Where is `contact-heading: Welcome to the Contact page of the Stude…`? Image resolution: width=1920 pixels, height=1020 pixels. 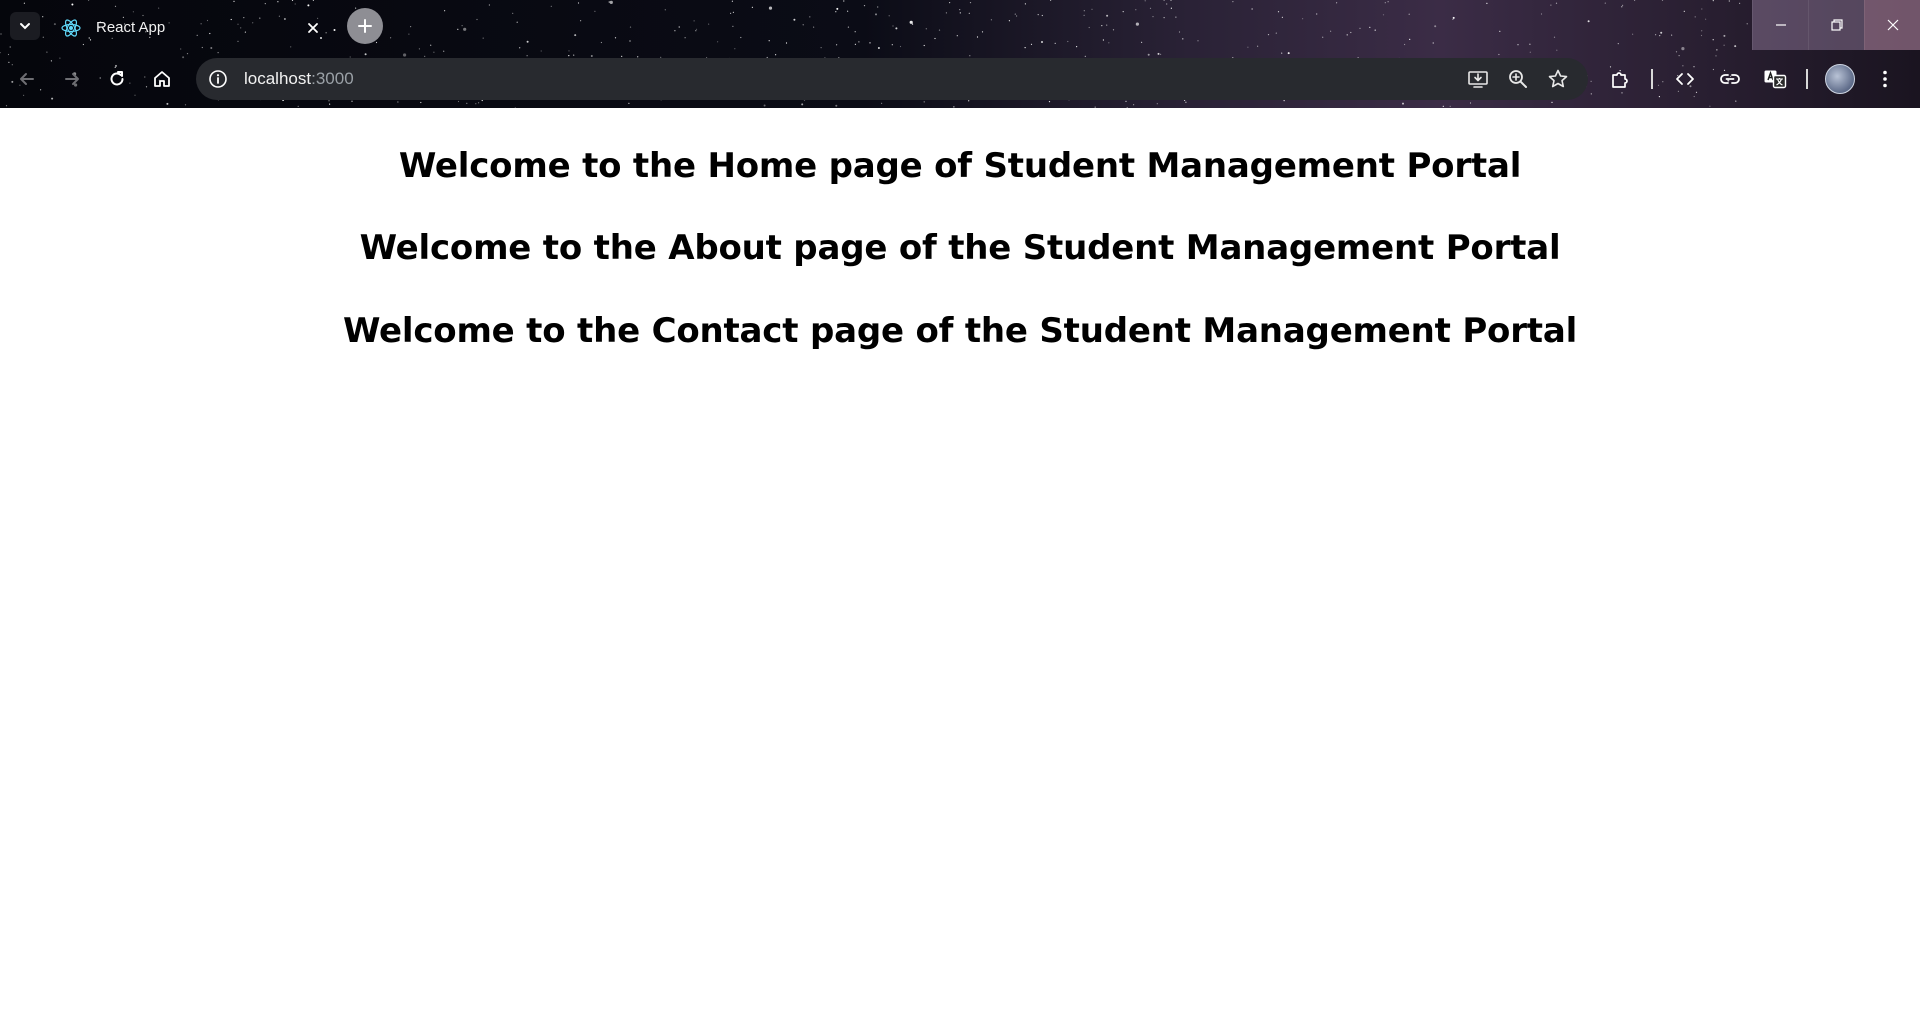
contact-heading: Welcome to the Contact page of the Stude… is located at coordinates (960, 331).